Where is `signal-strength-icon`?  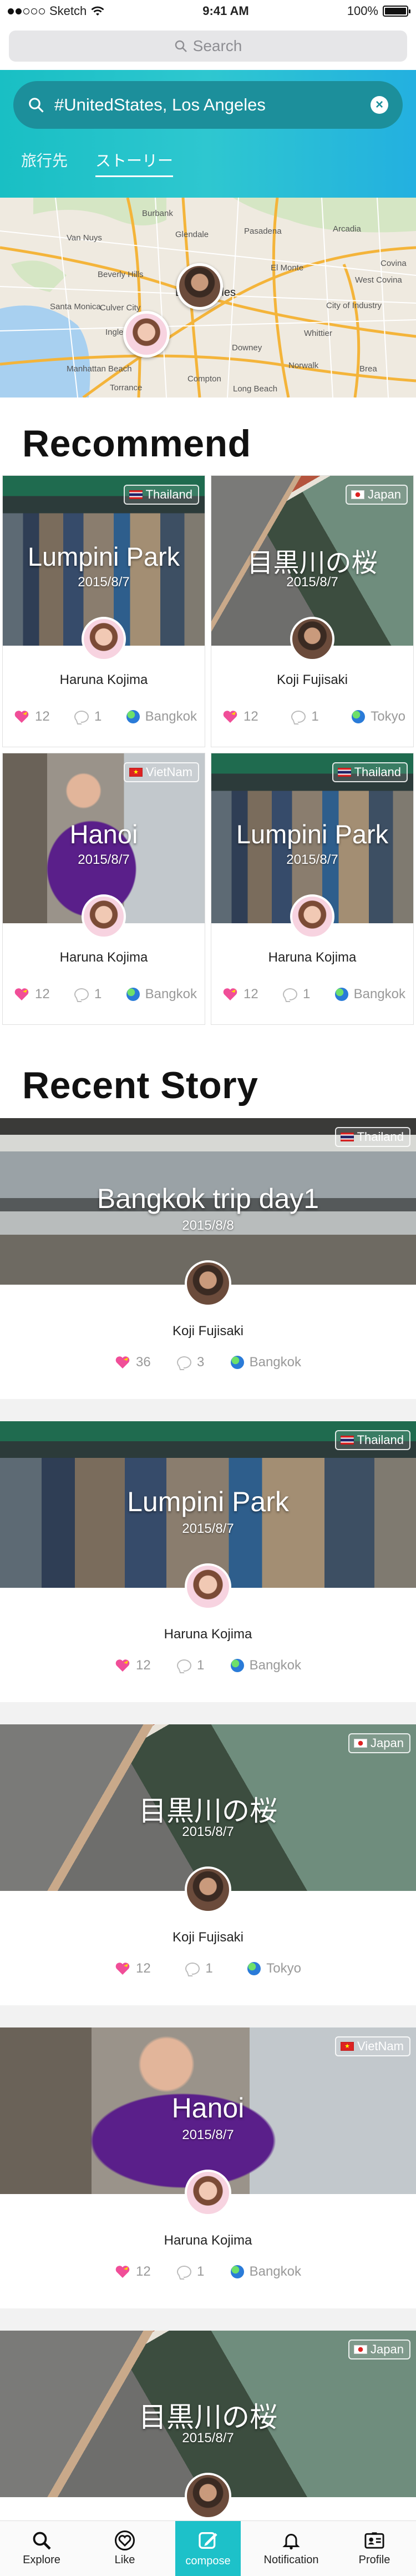
signal-strength-icon is located at coordinates (26, 11).